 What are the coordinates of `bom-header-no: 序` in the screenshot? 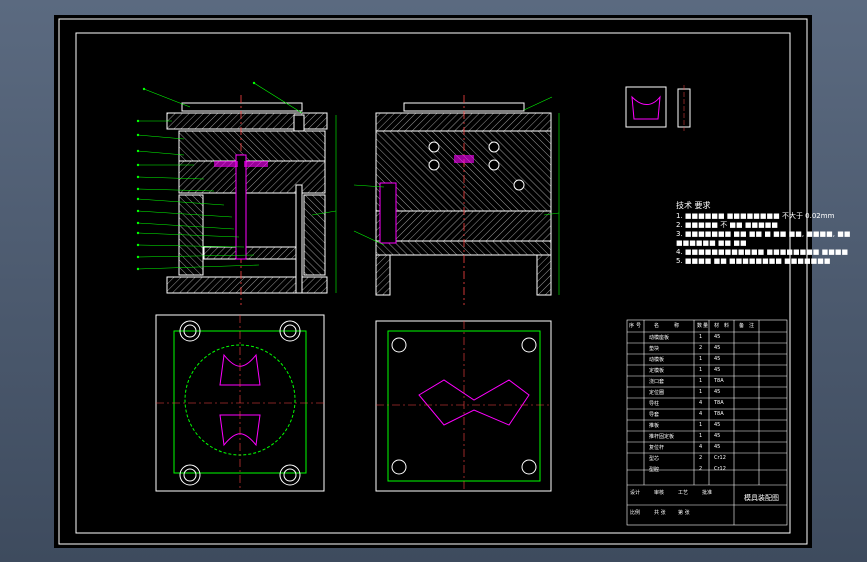 It's located at (632, 326).